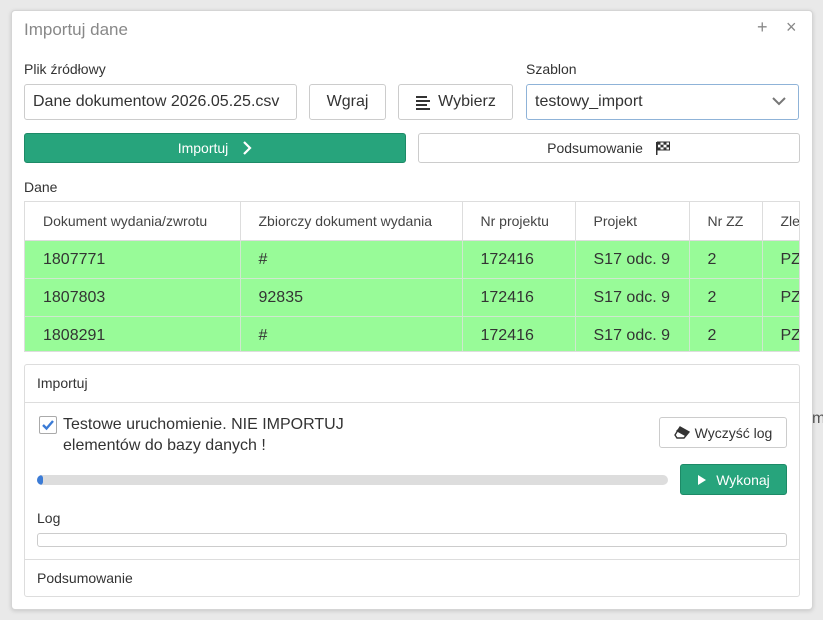  Describe the element at coordinates (681, 432) in the screenshot. I see `eraser-icon` at that location.